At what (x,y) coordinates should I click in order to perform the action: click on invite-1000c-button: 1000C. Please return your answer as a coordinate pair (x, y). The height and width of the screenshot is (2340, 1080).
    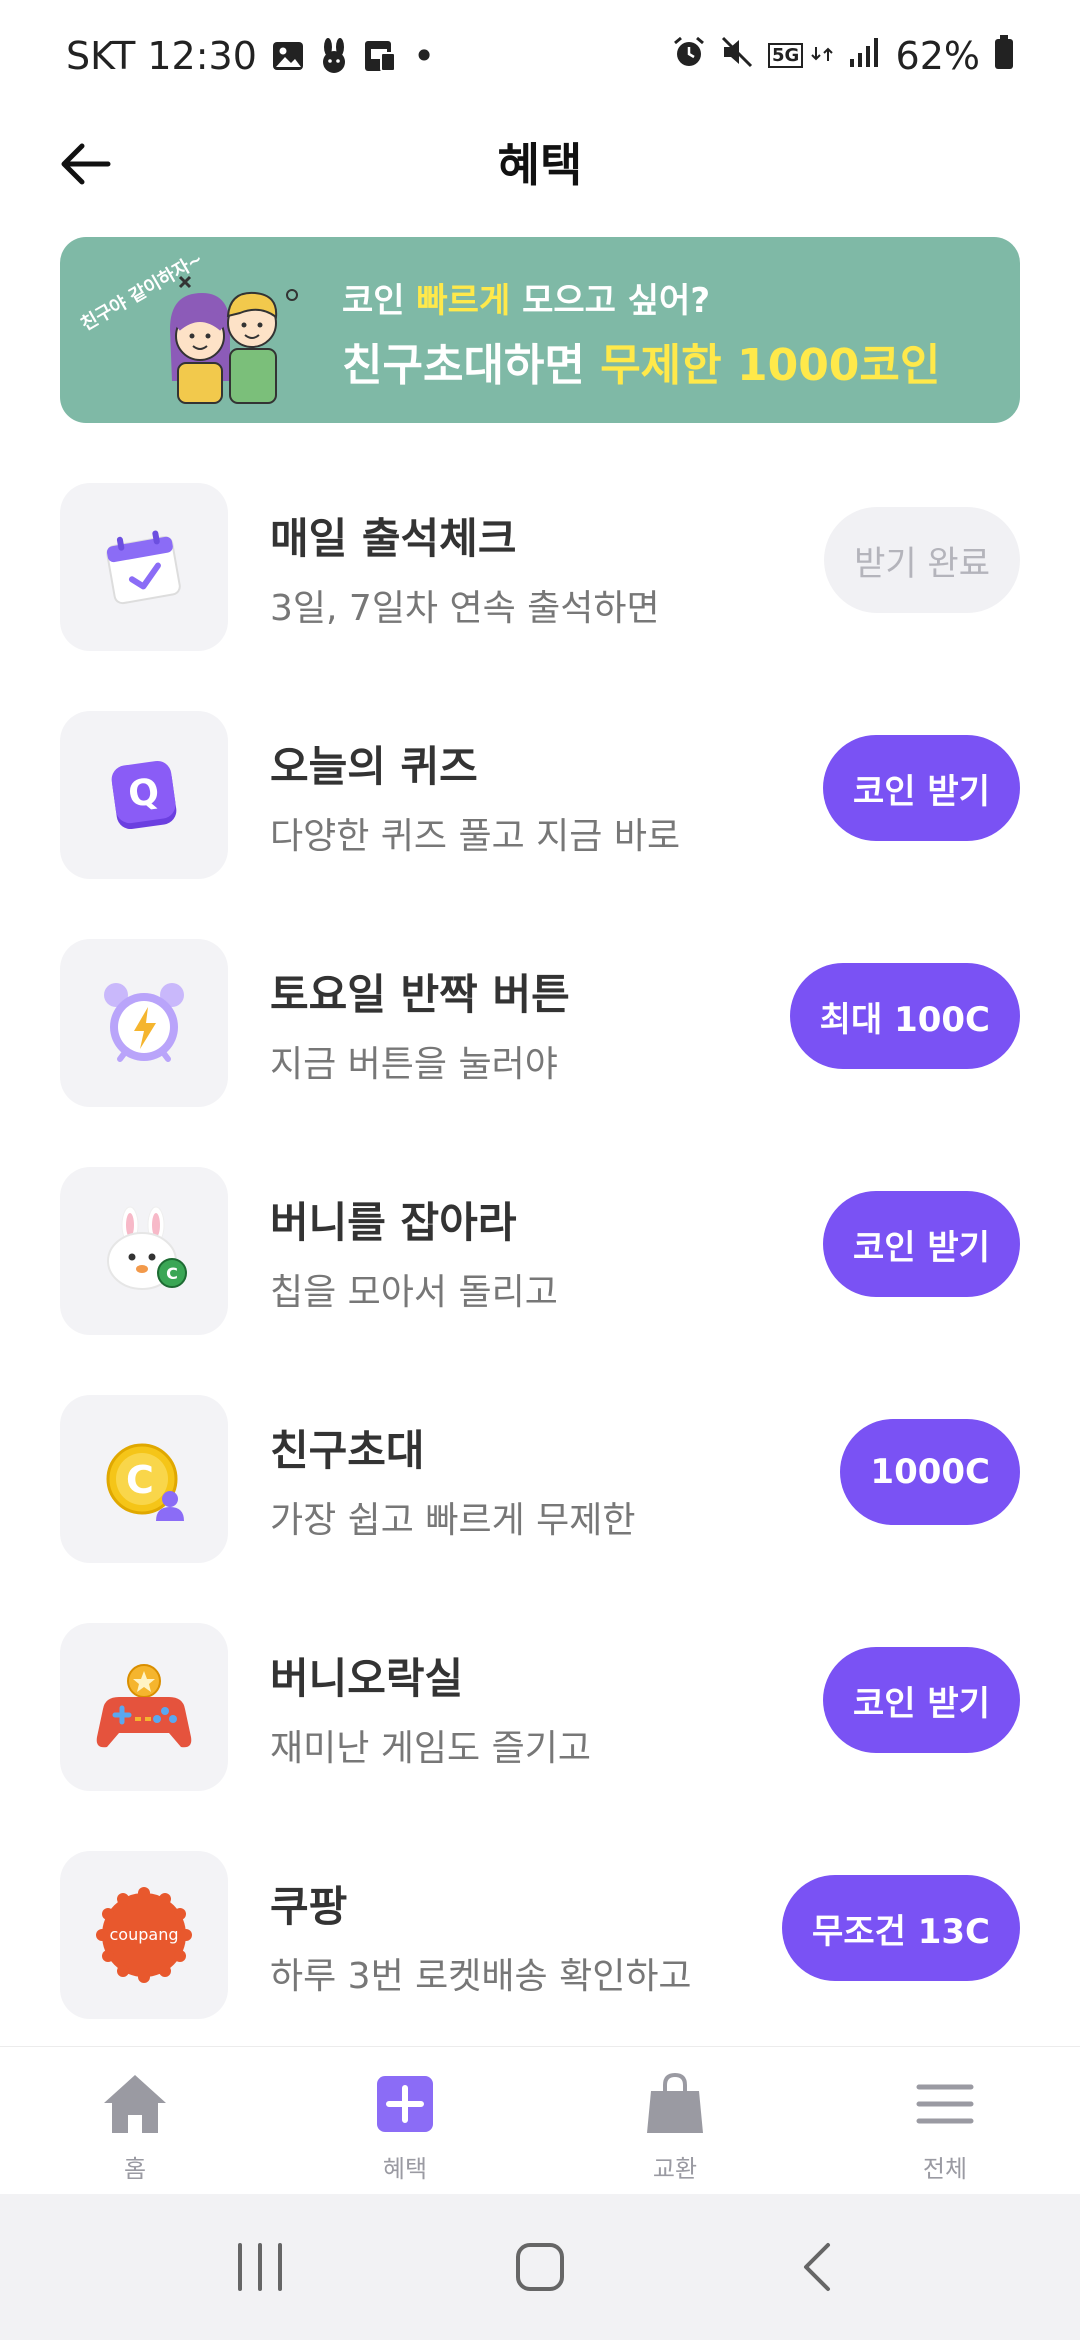
    Looking at the image, I should click on (930, 1472).